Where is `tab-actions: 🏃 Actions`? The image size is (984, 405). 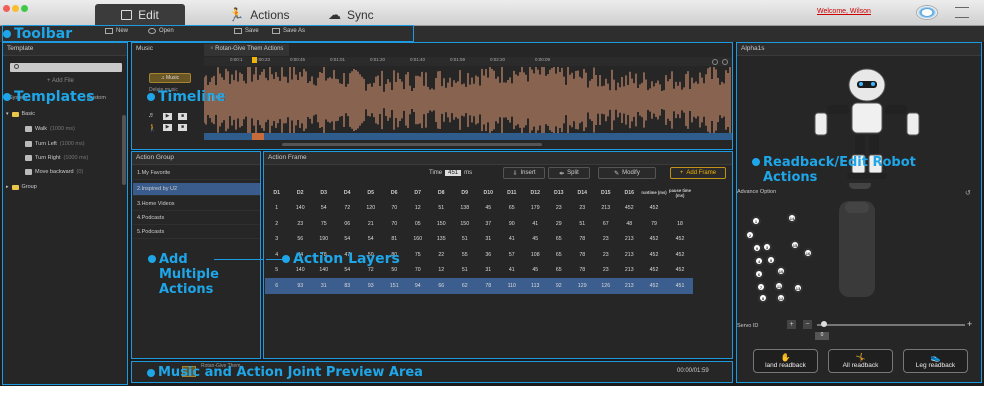 tab-actions: 🏃 Actions is located at coordinates (259, 15).